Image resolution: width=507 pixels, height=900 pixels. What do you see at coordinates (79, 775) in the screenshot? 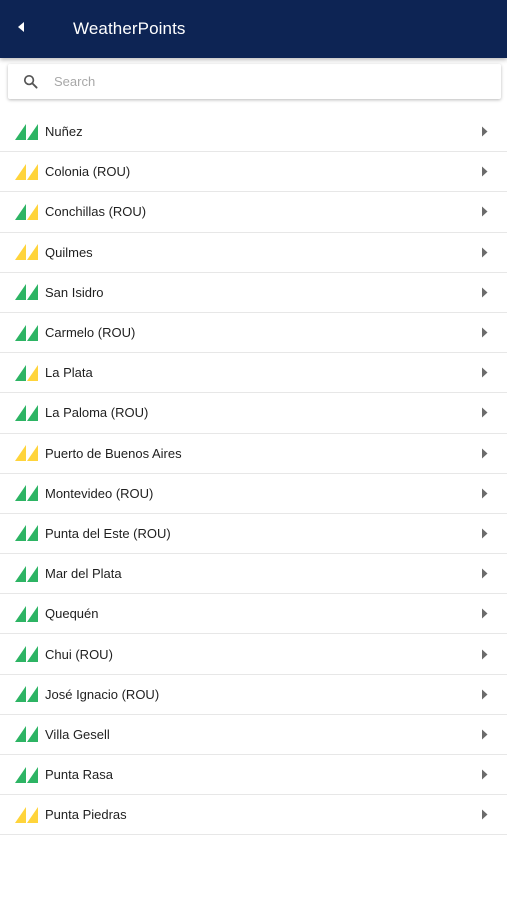
I see `location-name: Punta Rasa` at bounding box center [79, 775].